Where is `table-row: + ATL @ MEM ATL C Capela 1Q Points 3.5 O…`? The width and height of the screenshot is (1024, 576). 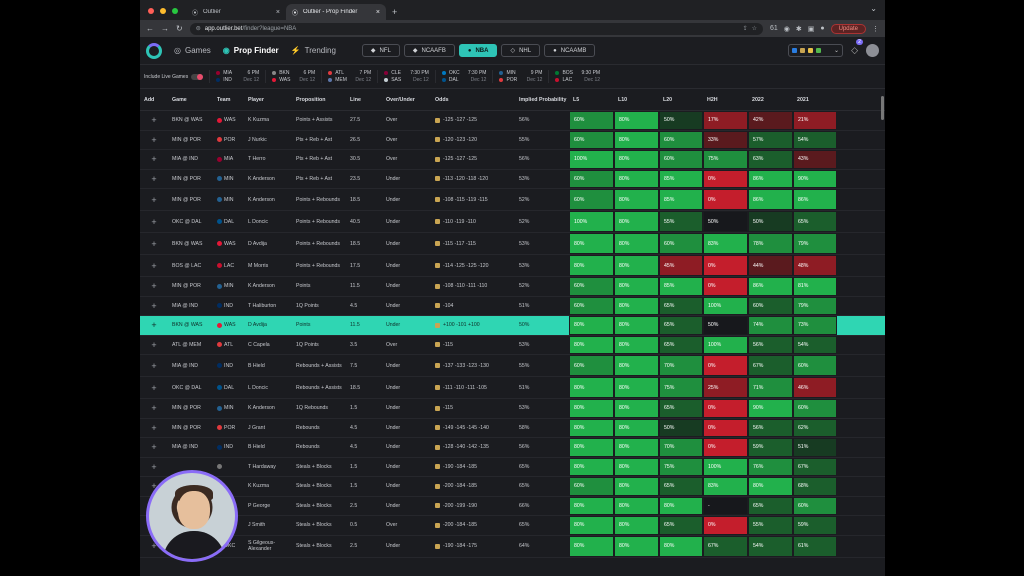
table-row: + ATL @ MEM ATL C Capela 1Q Points 3.5 O… is located at coordinates (512, 345).